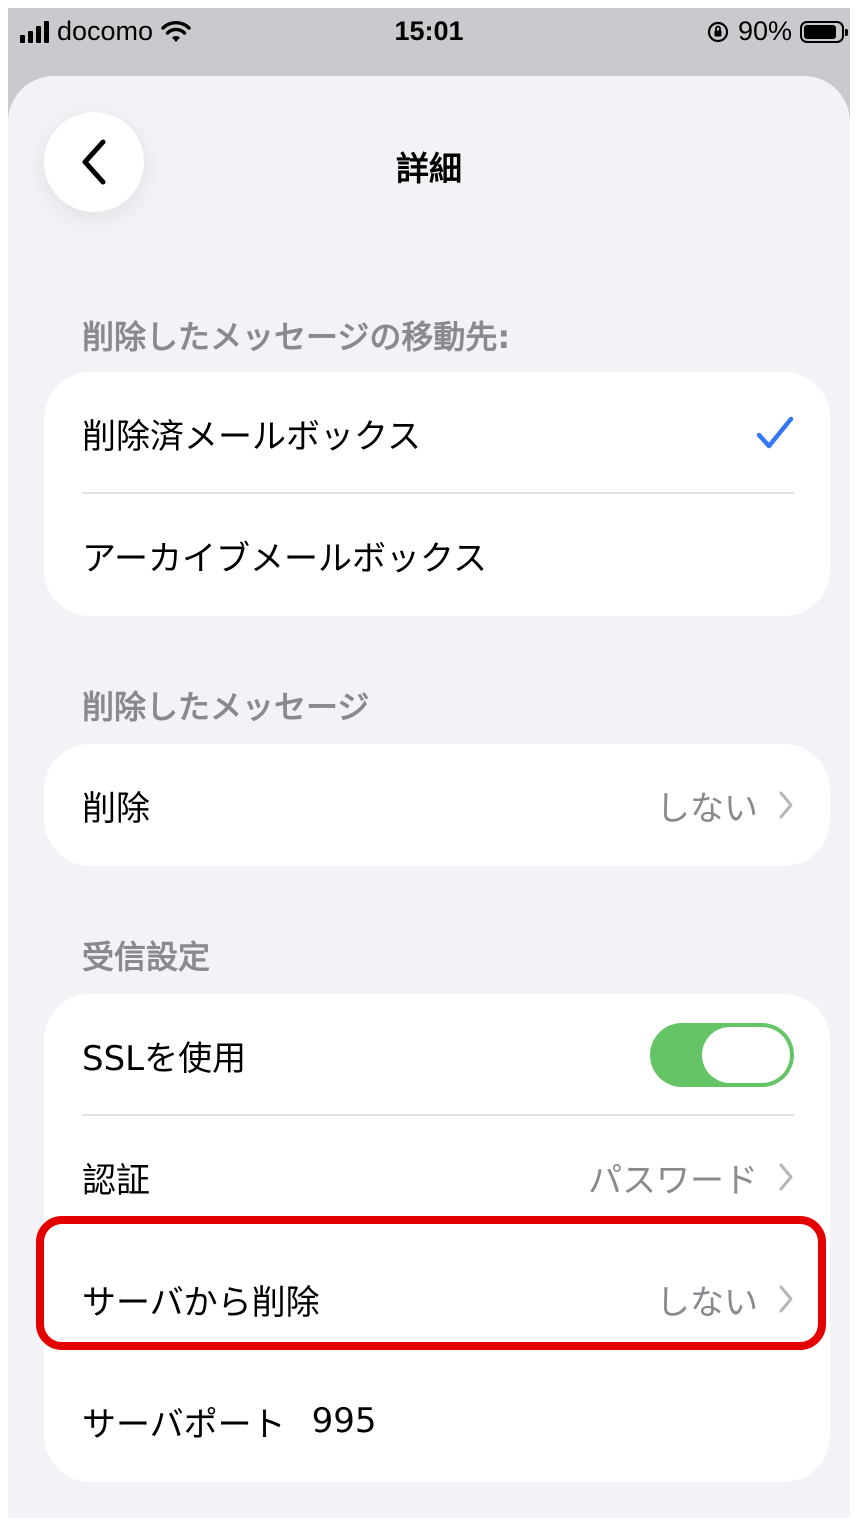 The height and width of the screenshot is (1524, 856). I want to click on auth-label: 認証, so click(116, 1180).